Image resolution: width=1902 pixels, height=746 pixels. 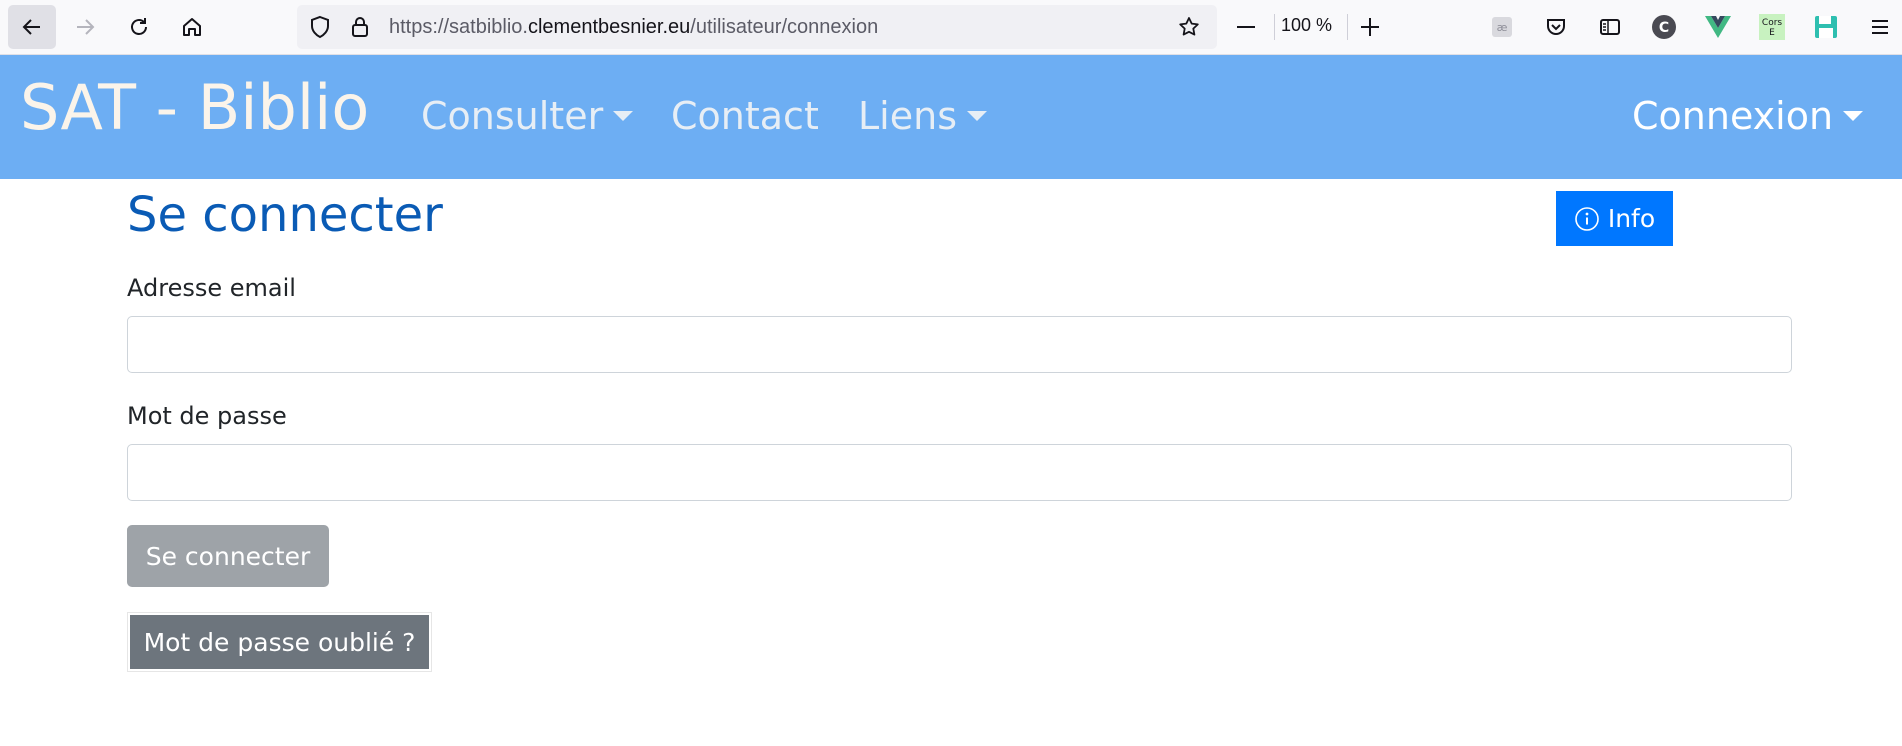 I want to click on info-circle-icon, so click(x=1587, y=218).